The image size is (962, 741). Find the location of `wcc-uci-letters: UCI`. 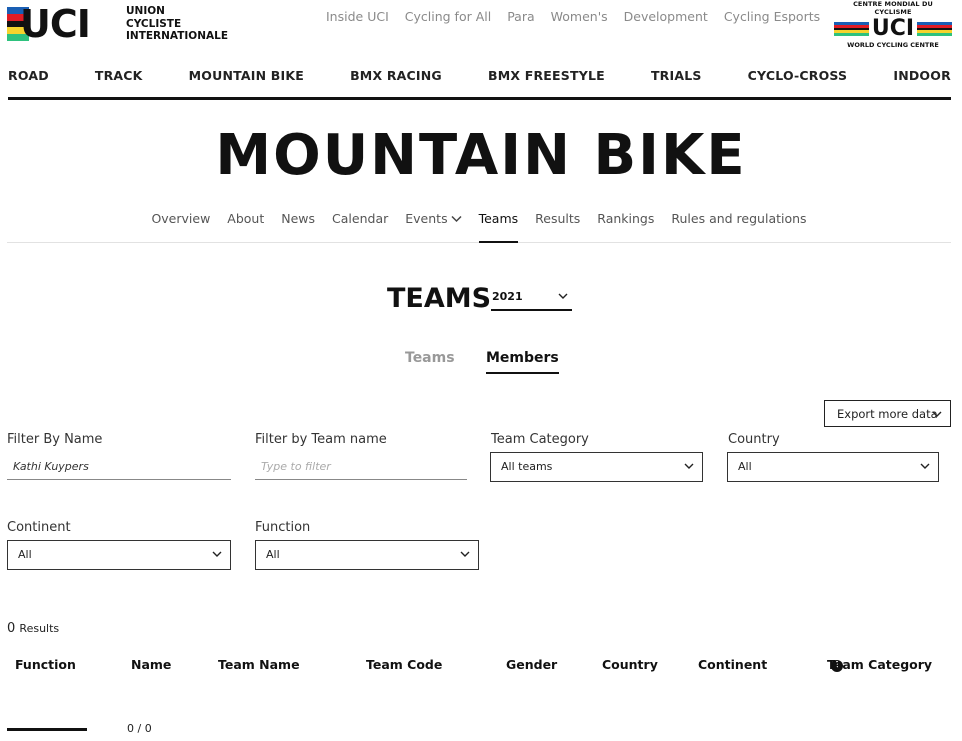

wcc-uci-letters: UCI is located at coordinates (893, 28).